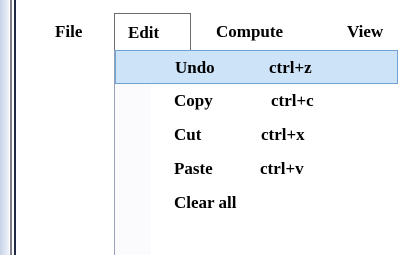 The width and height of the screenshot is (398, 255). Describe the element at coordinates (256, 203) in the screenshot. I see `menu-item-clear-all: Clear all` at that location.